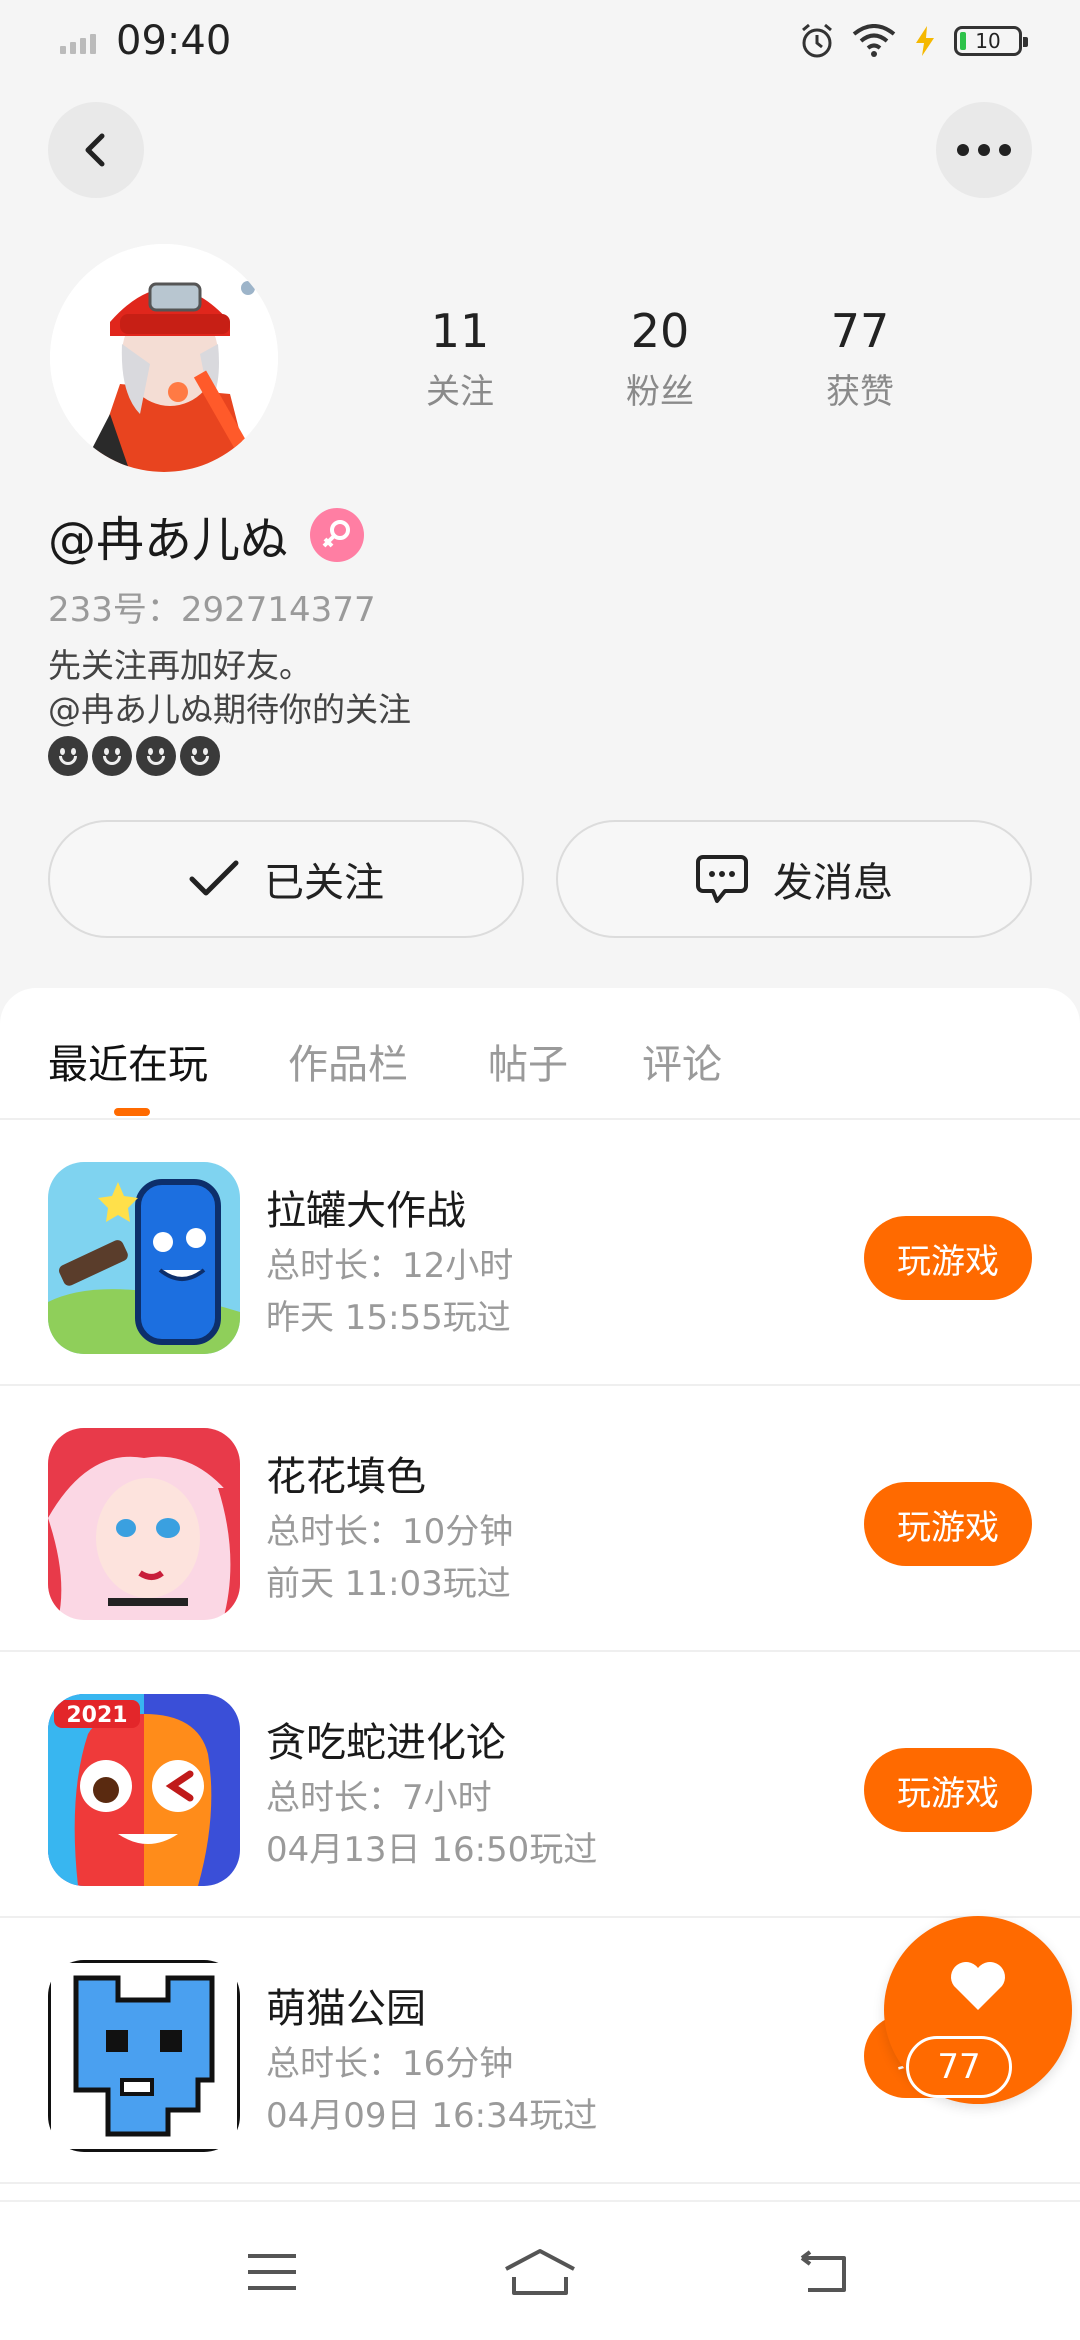 The width and height of the screenshot is (1080, 2340). Describe the element at coordinates (388, 1318) in the screenshot. I see `game-last-played: 昨天 15:55玩过` at that location.